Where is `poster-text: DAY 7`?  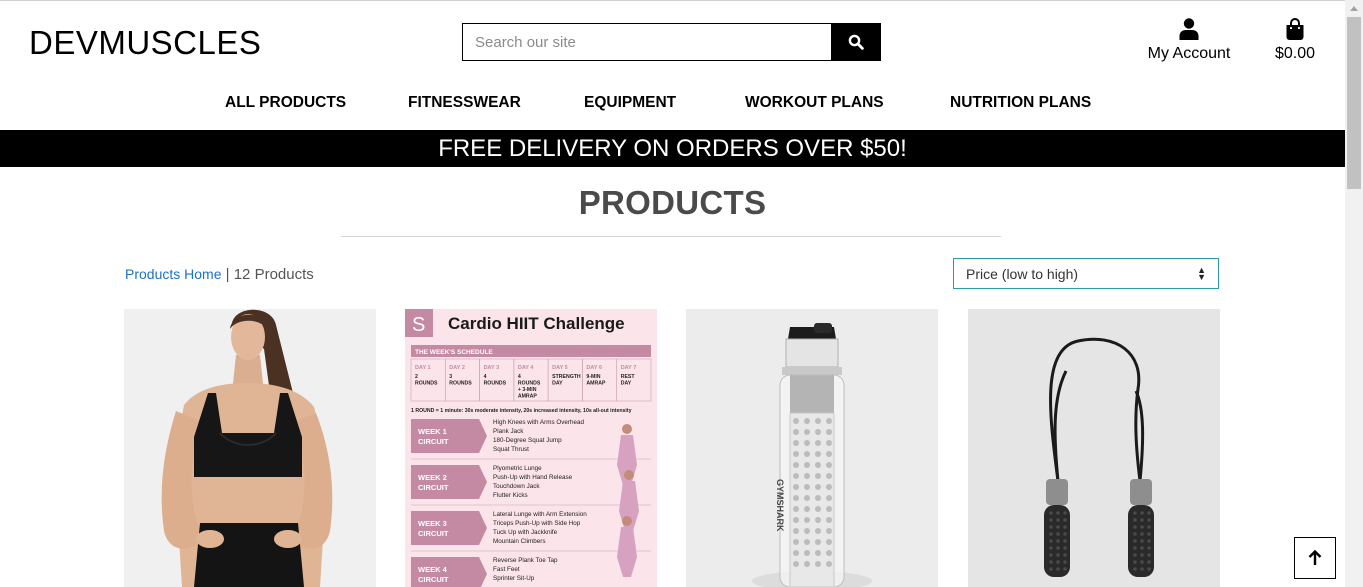 poster-text: DAY 7 is located at coordinates (629, 368).